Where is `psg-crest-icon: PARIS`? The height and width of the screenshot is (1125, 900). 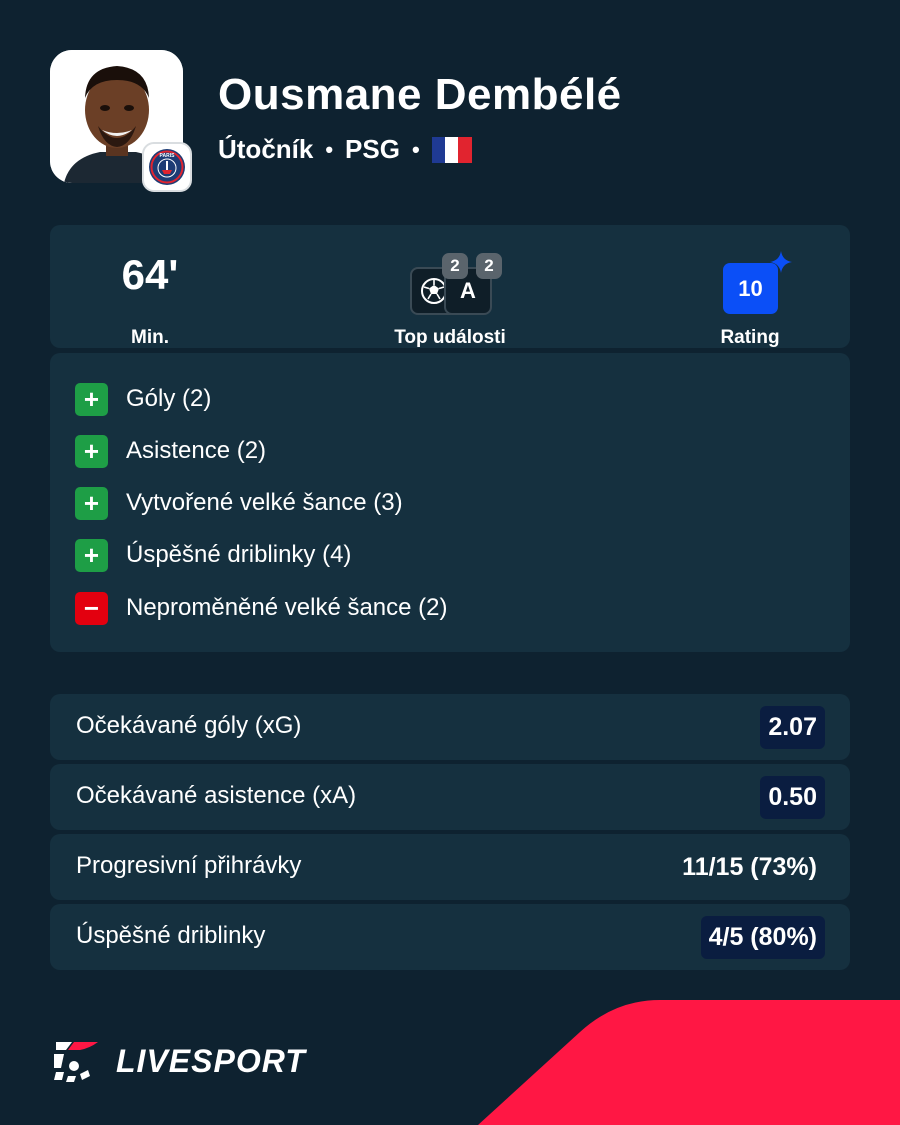 psg-crest-icon: PARIS is located at coordinates (167, 167).